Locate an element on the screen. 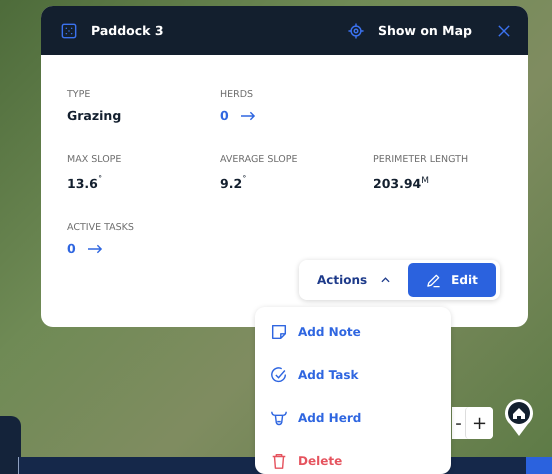 This screenshot has width=552, height=474. check-circle-icon is located at coordinates (279, 375).